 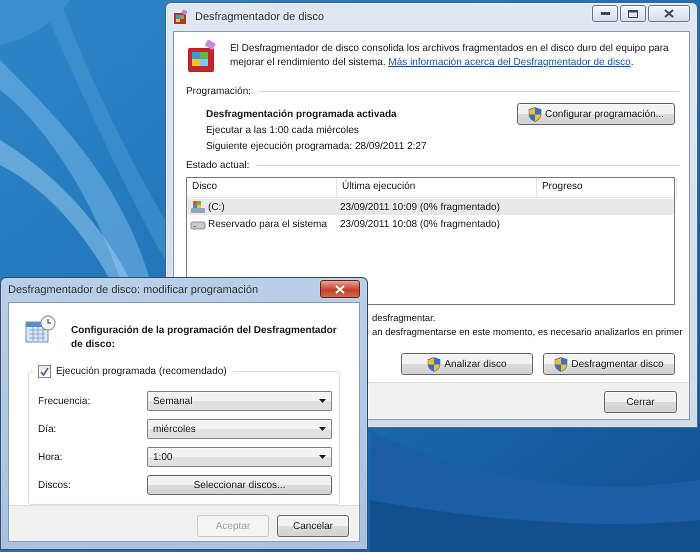 What do you see at coordinates (420, 224) in the screenshot?
I see `table-cell-text: 23/09/2011 10:08 (0% fragmentado)` at bounding box center [420, 224].